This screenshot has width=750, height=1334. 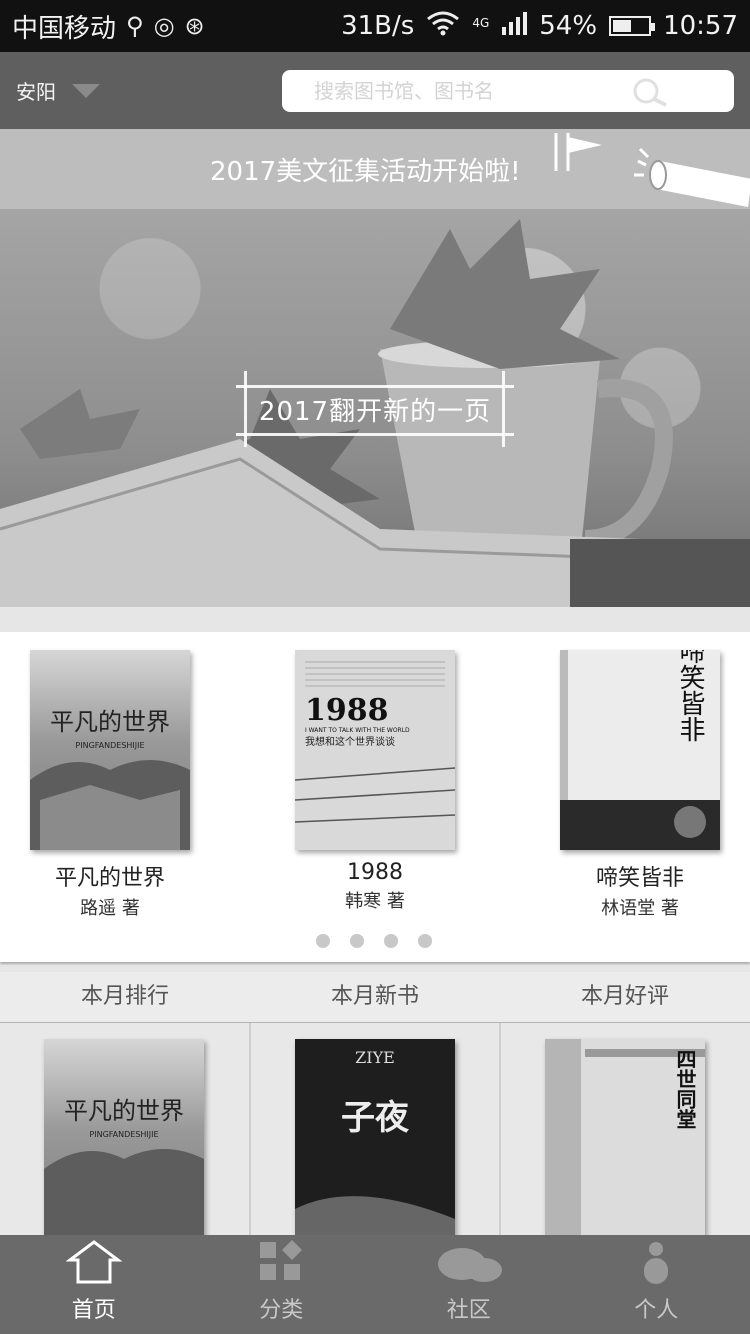 I want to click on top-header: 安阳, so click(x=375, y=90).